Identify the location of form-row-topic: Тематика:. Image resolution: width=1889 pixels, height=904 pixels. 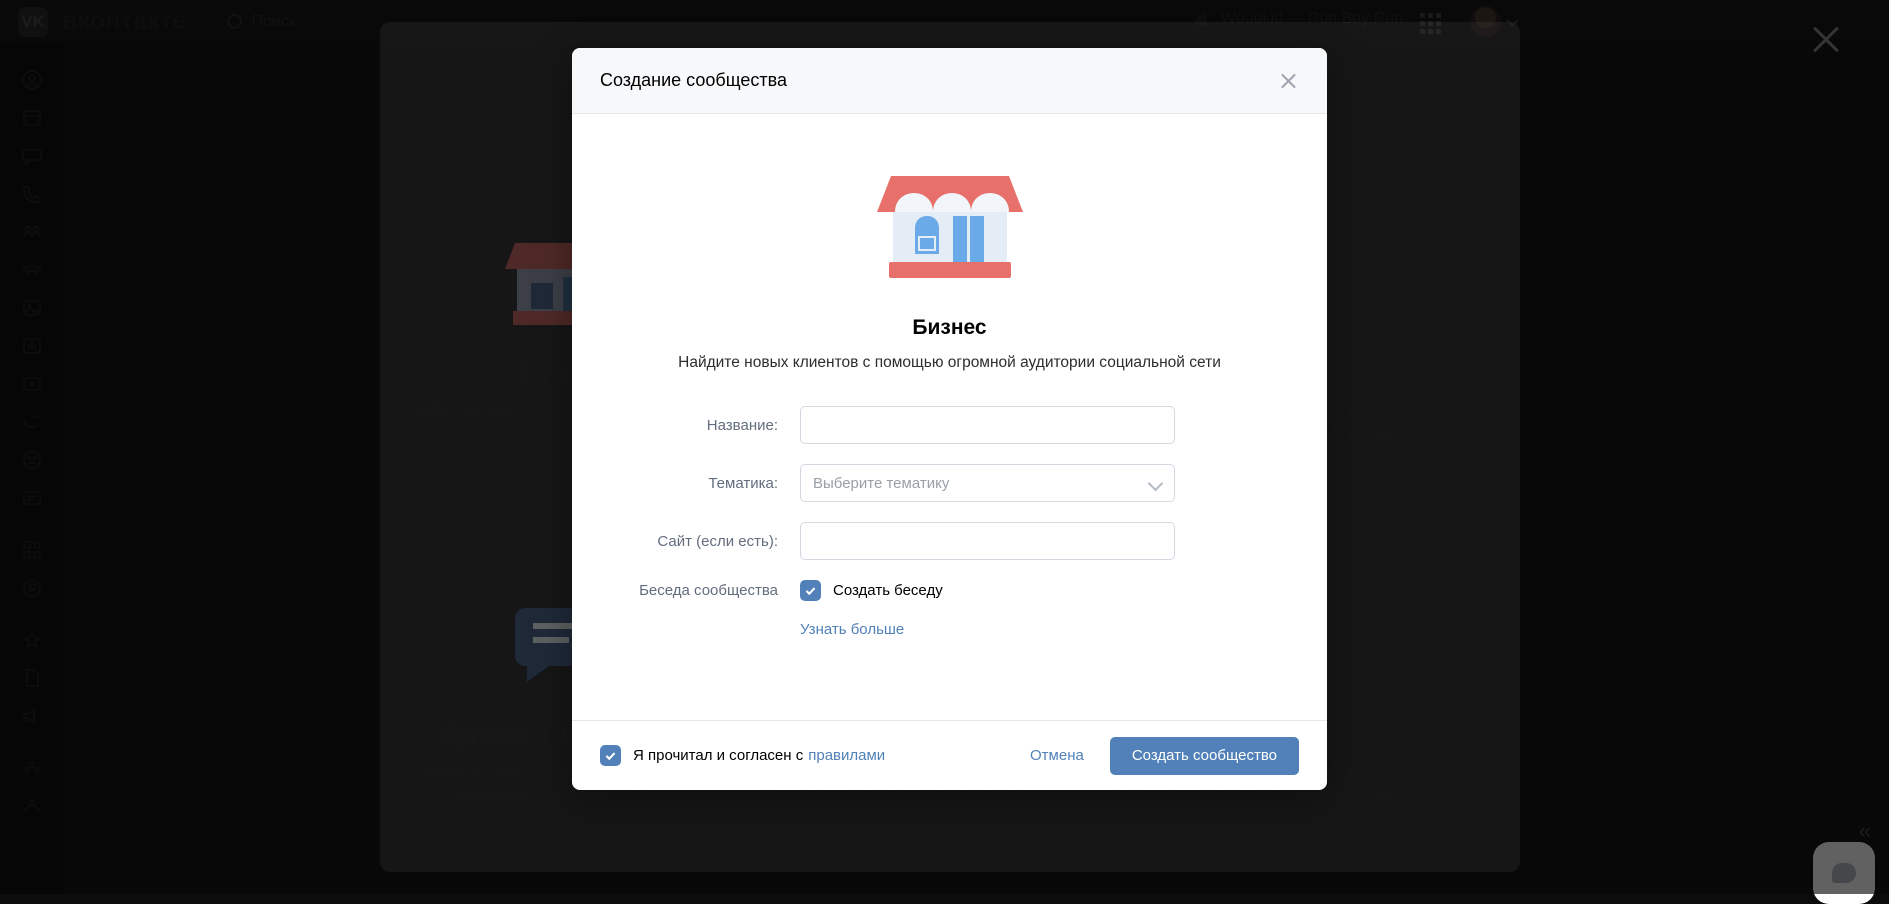
(919, 483).